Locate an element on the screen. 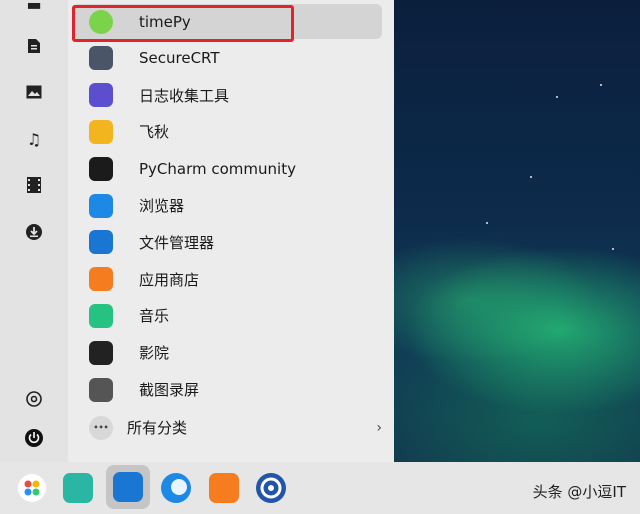 This screenshot has width=640, height=514. app-label: 飞秋 is located at coordinates (154, 132).